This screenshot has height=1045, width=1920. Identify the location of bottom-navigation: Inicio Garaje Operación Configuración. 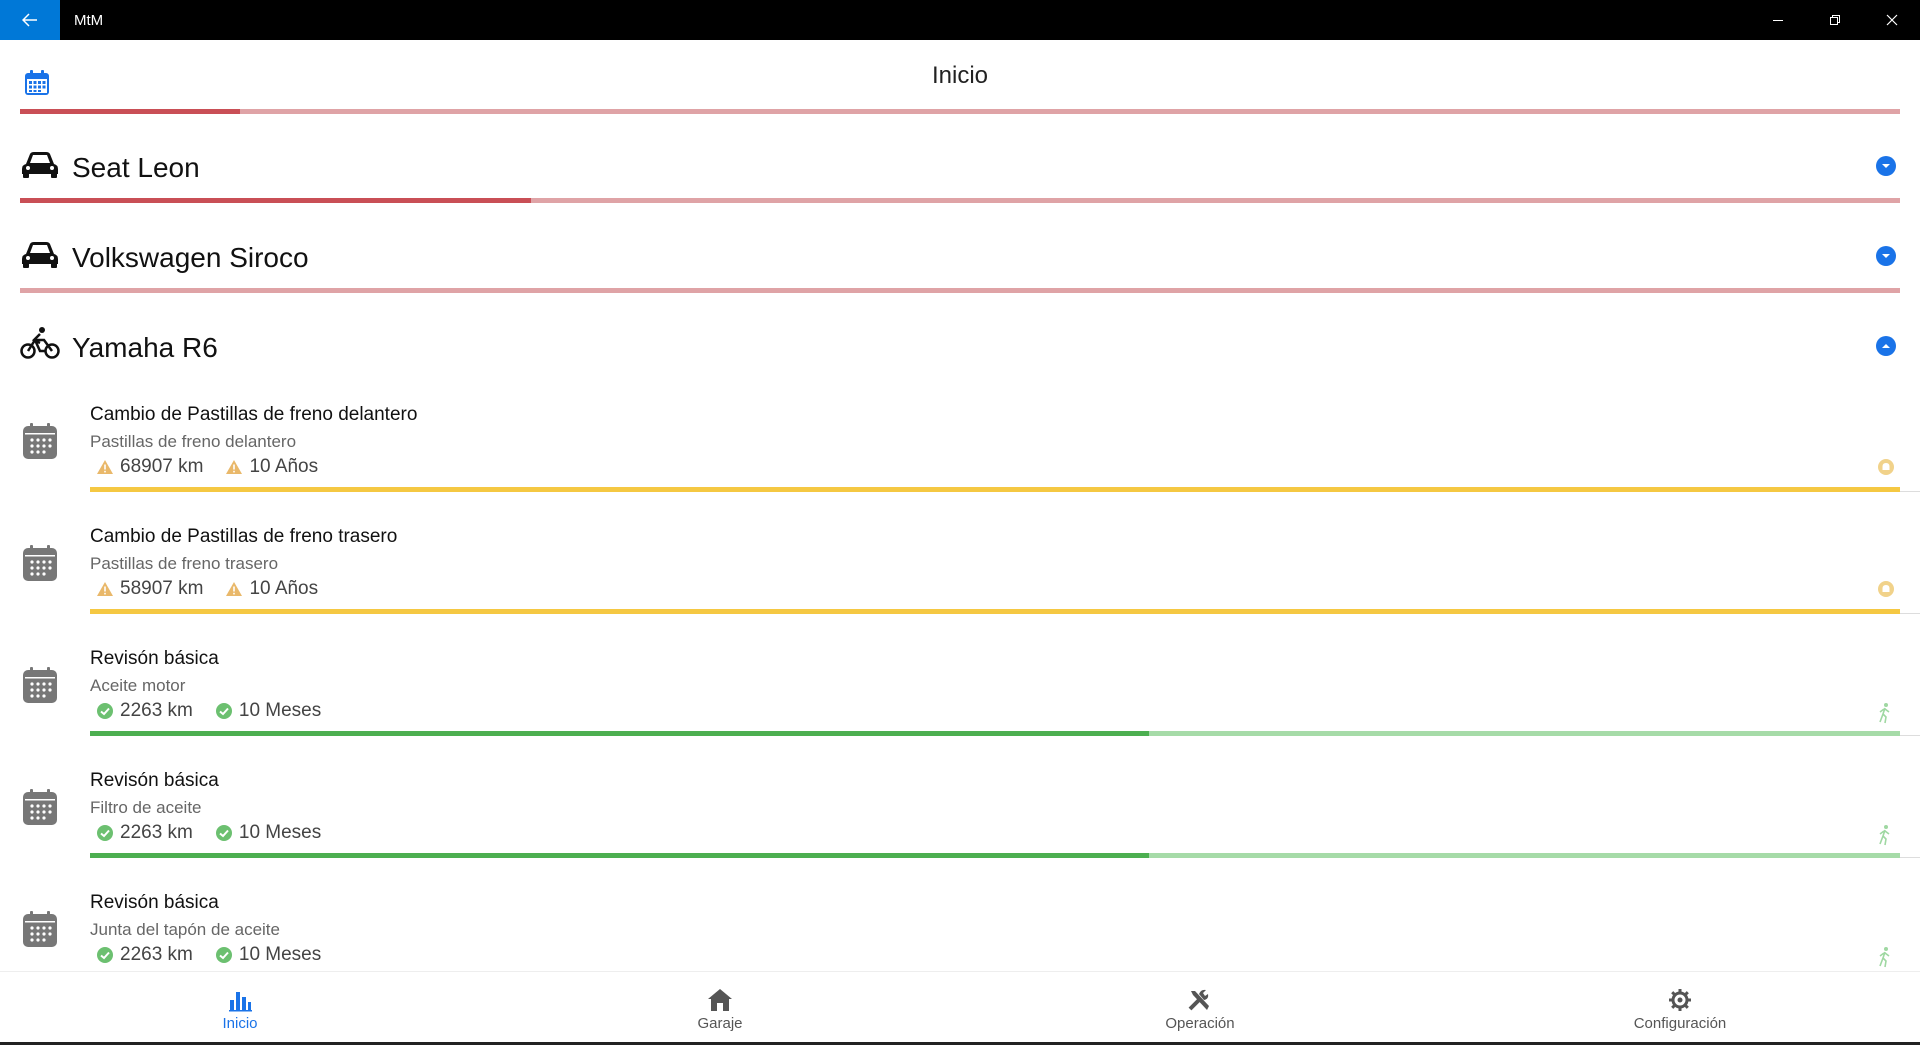
(960, 1008).